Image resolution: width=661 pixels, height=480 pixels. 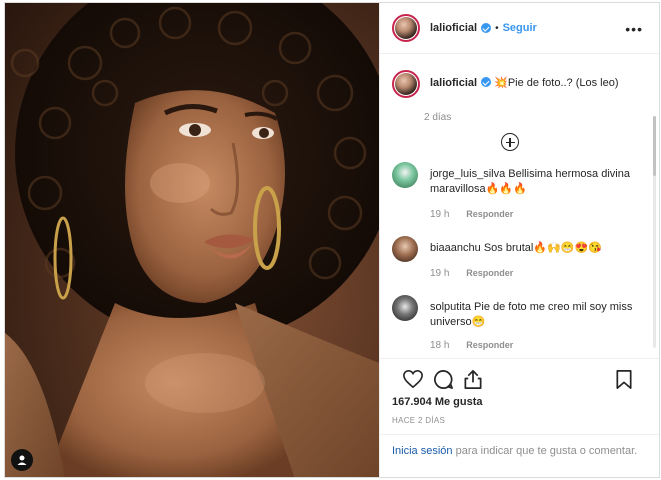 I want to click on share-icon, so click(x=473, y=379).